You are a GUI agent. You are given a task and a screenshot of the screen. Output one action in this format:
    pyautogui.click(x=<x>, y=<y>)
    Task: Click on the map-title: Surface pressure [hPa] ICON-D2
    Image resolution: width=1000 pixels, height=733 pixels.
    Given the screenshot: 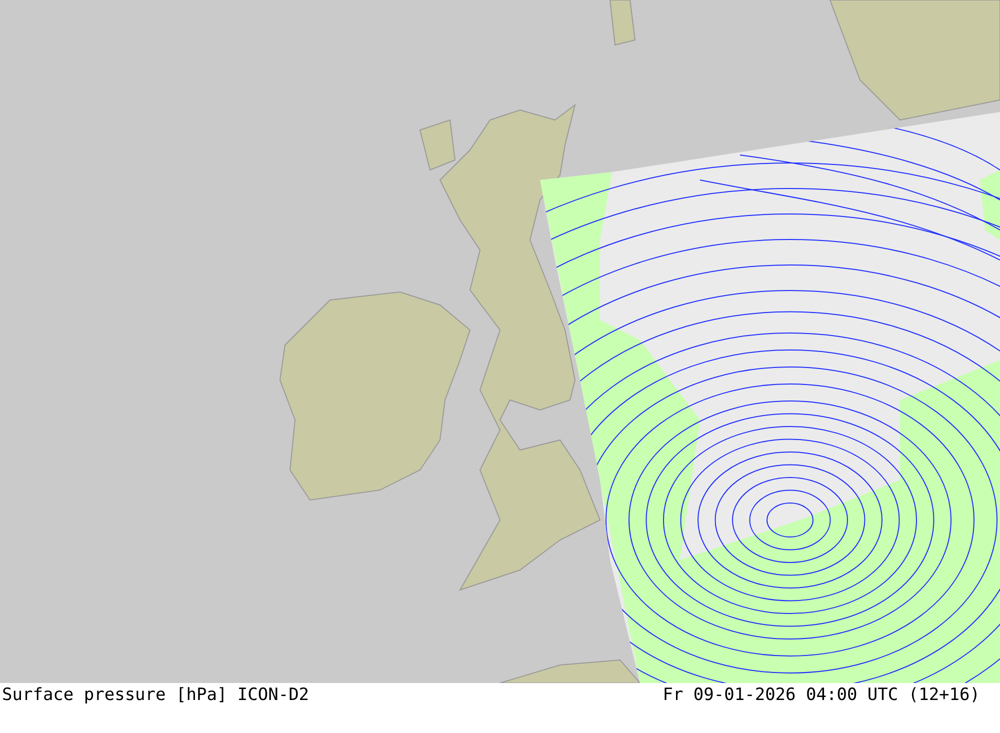 What is the action you would take?
    pyautogui.click(x=156, y=695)
    